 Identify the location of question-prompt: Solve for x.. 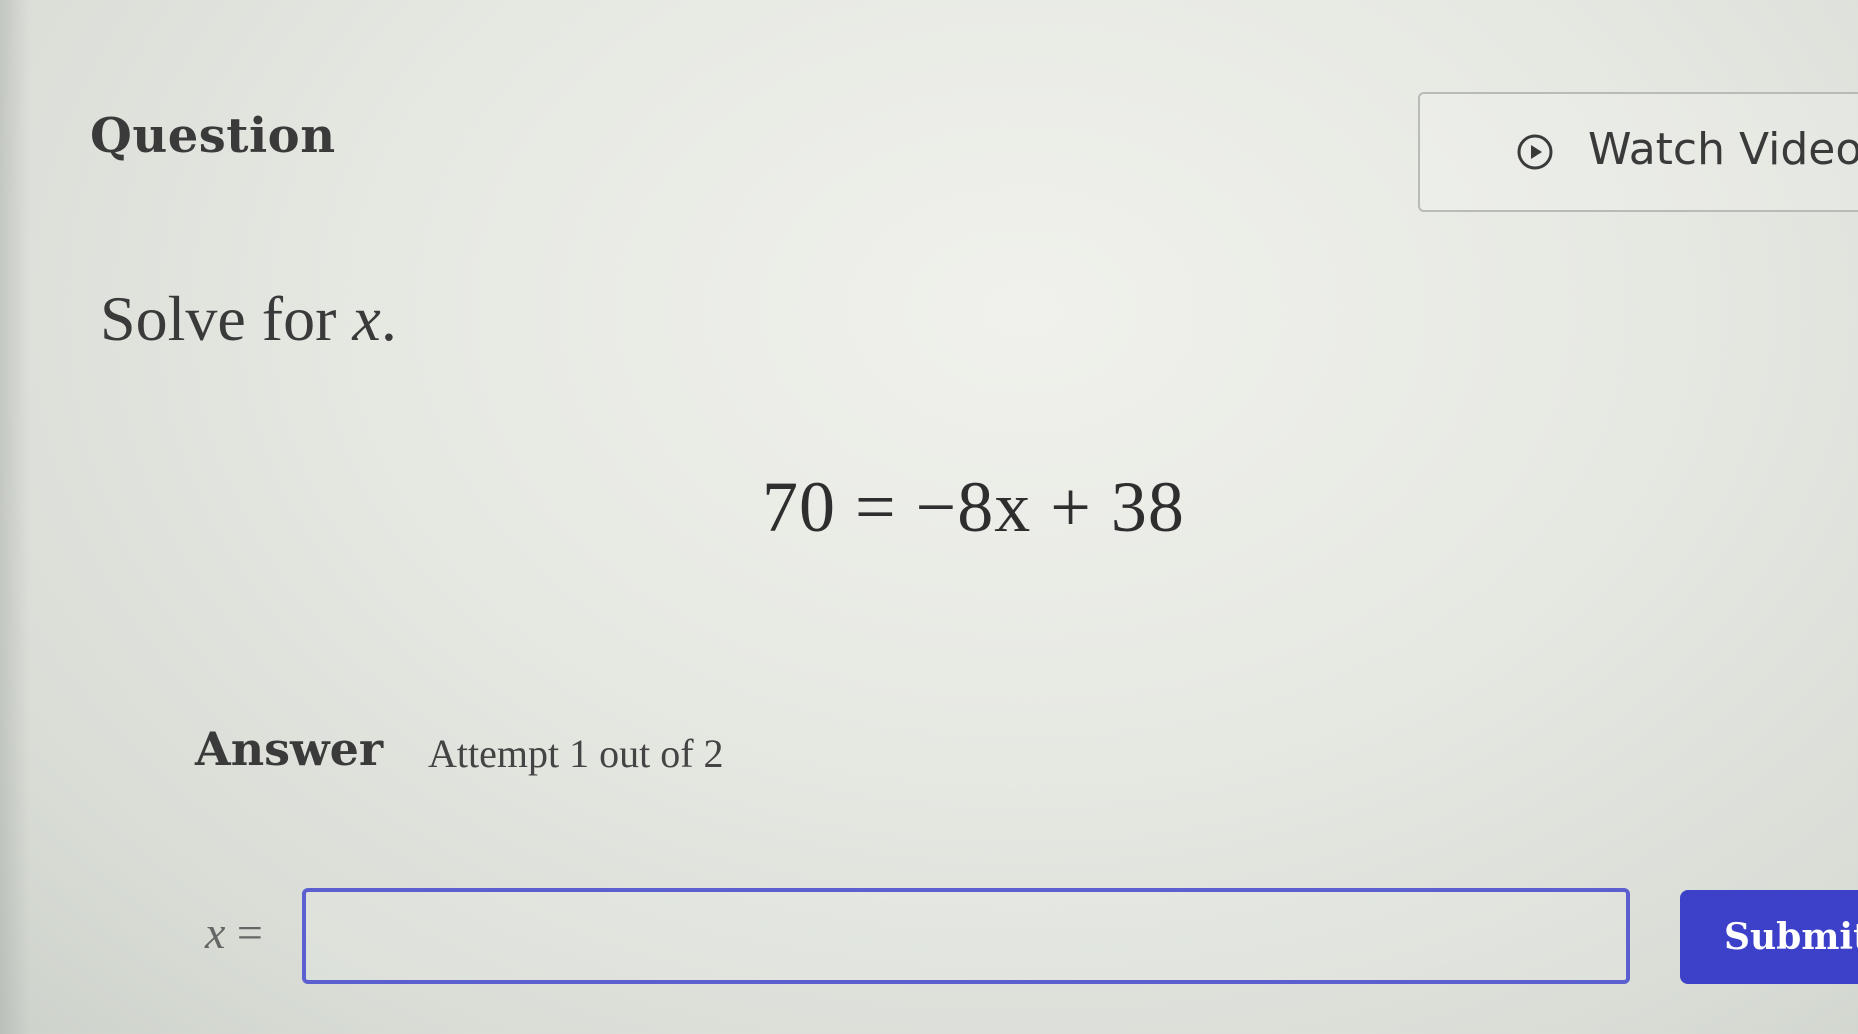
(248, 319).